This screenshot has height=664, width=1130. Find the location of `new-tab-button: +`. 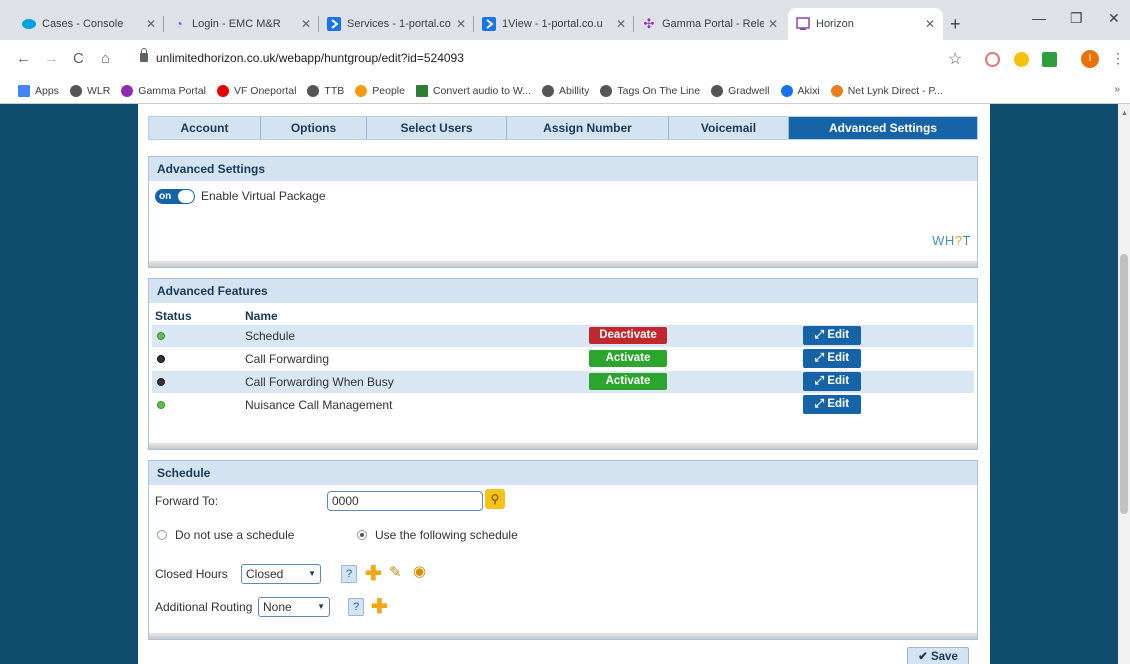

new-tab-button: + is located at coordinates (955, 24).